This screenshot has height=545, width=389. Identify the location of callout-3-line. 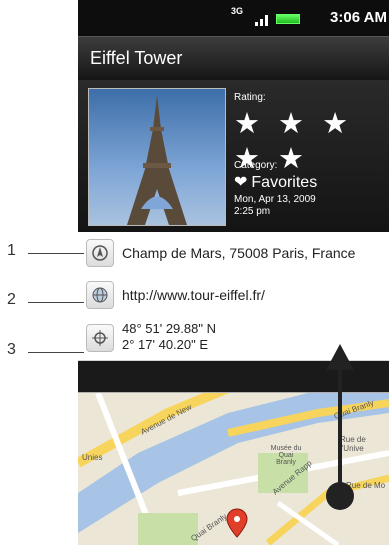
(56, 352).